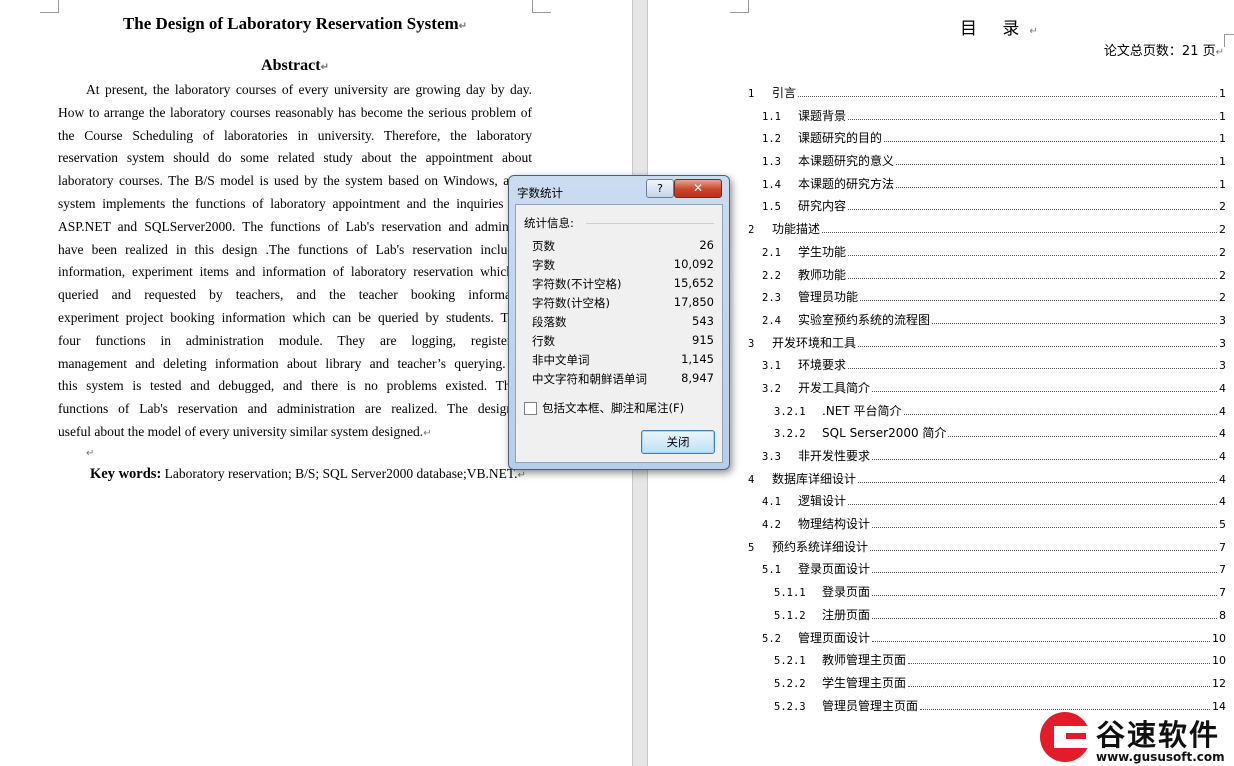  I want to click on statistics-section-label: 统计信息:, so click(549, 223).